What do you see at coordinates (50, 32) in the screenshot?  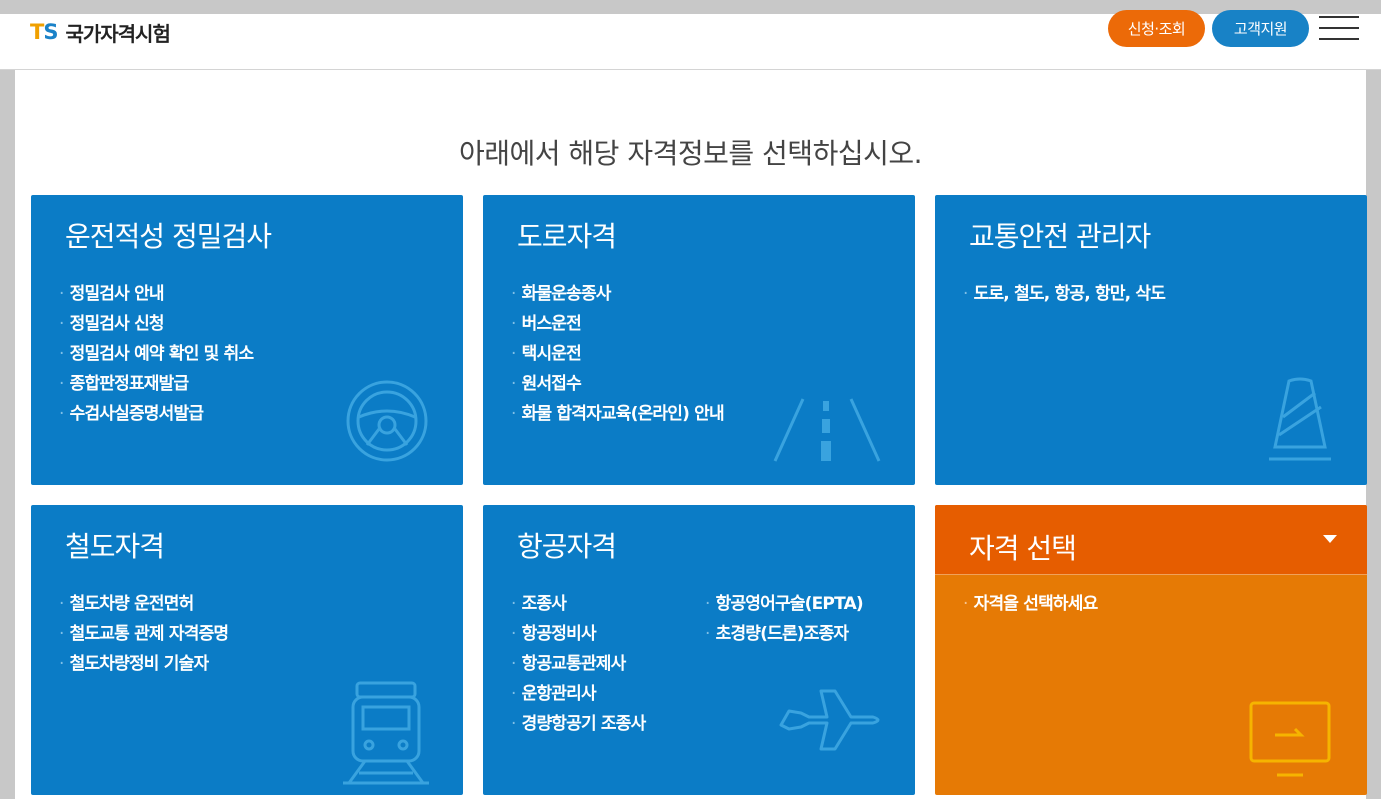 I see `logo-mark-s: S` at bounding box center [50, 32].